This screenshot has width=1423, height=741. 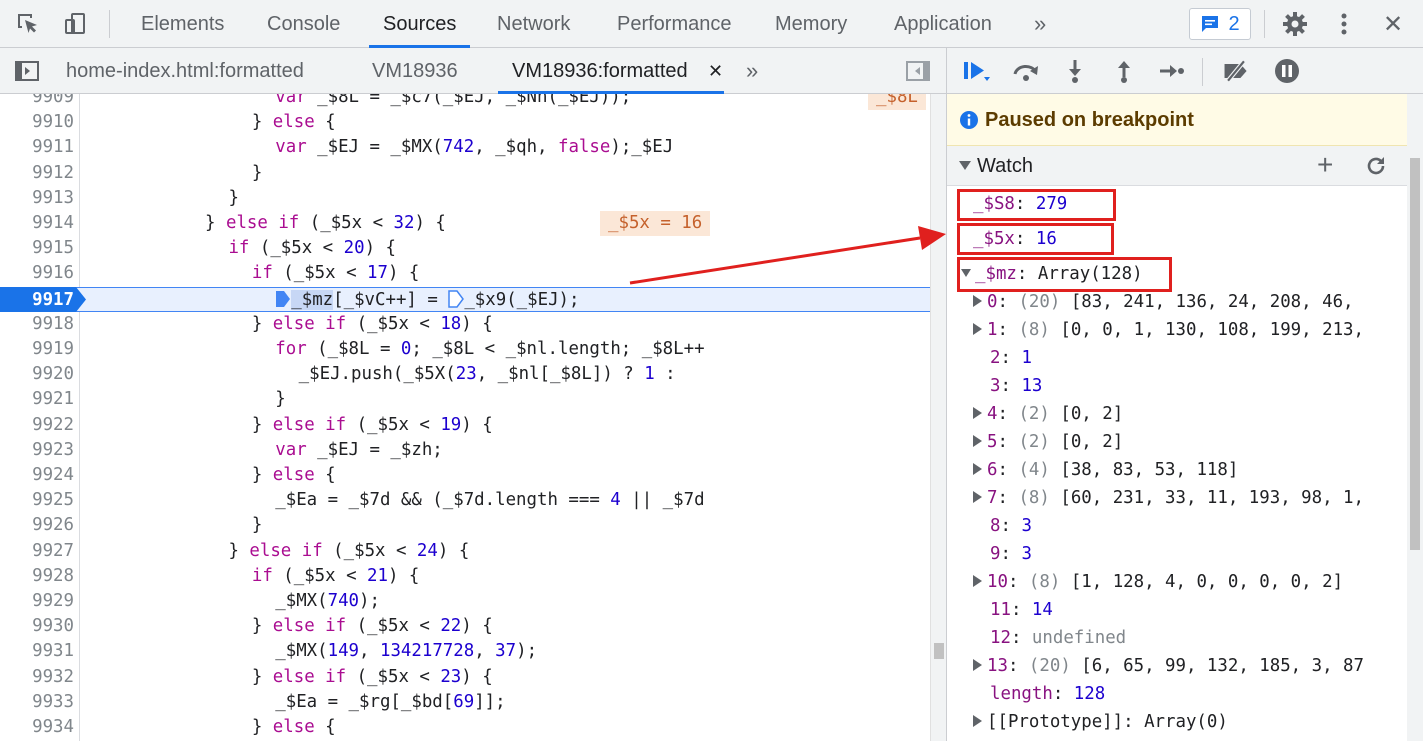 What do you see at coordinates (977, 71) in the screenshot?
I see `resume-icon` at bounding box center [977, 71].